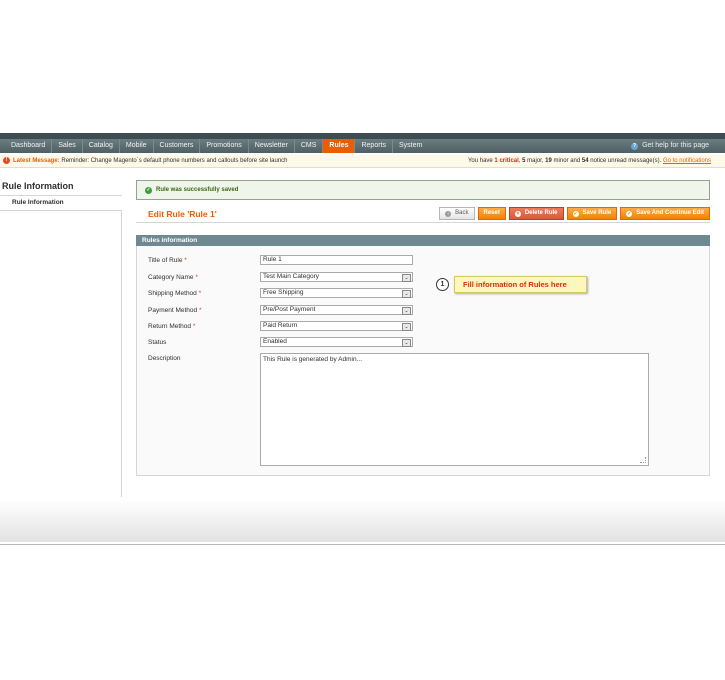 The image size is (725, 680). I want to click on nav-sales: Sales, so click(67, 146).